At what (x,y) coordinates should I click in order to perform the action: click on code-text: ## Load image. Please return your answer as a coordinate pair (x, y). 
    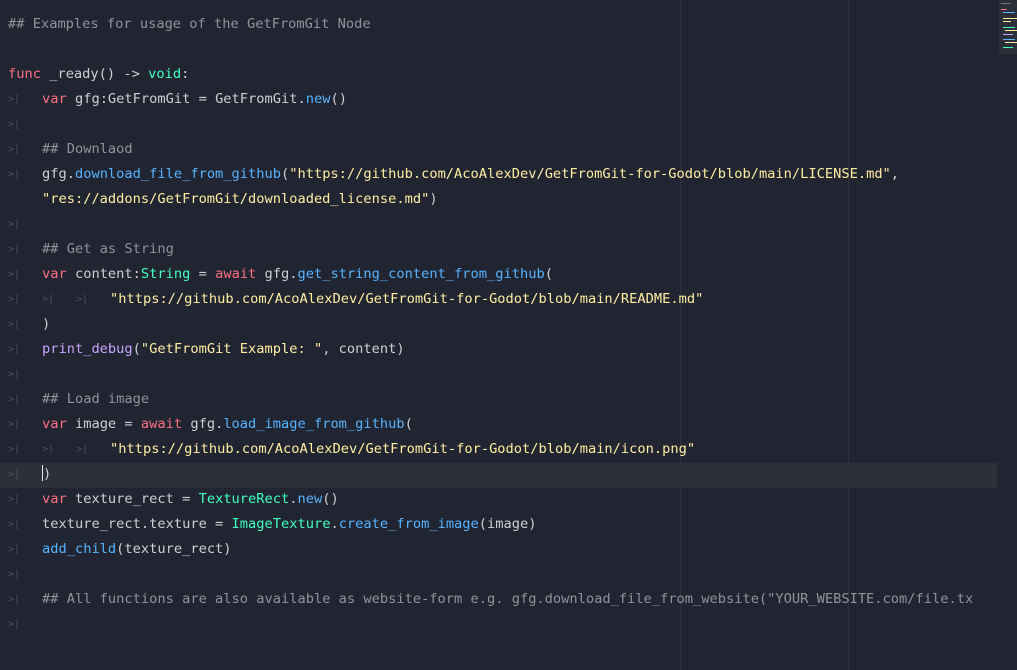
    Looking at the image, I should click on (95, 399).